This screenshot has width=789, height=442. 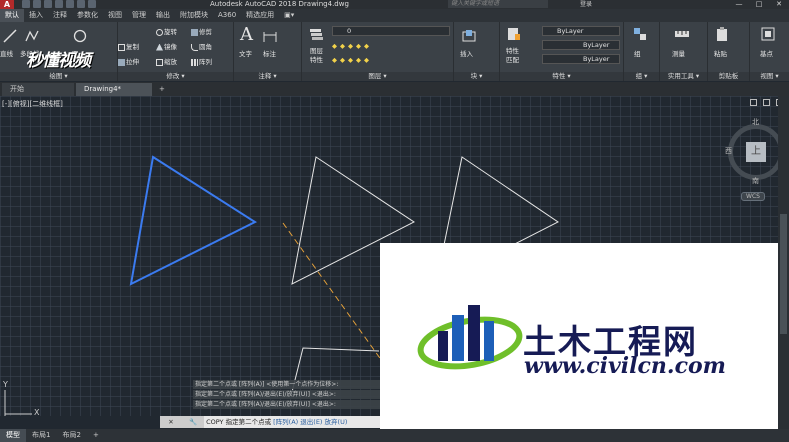 What do you see at coordinates (58, 76) in the screenshot?
I see `draw-panel-label: 绘图 ▾` at bounding box center [58, 76].